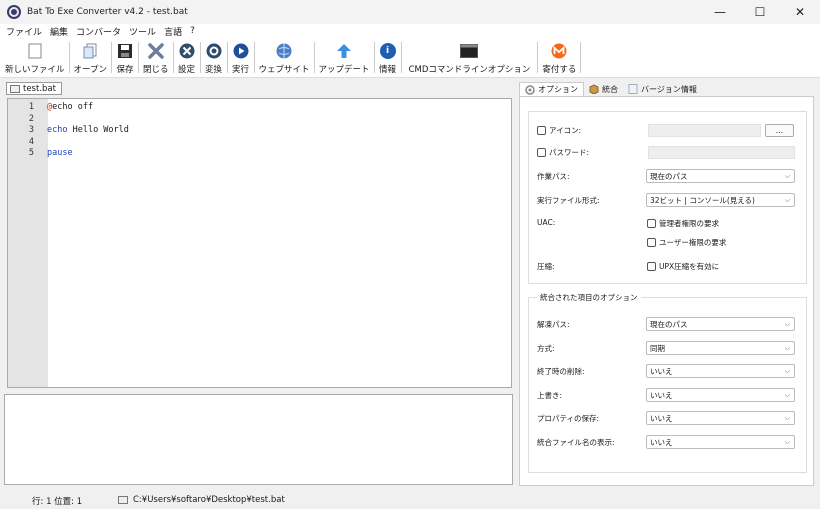 The image size is (820, 509). I want to click on delete-on-exit-select: いいえ ⌵, so click(720, 371).